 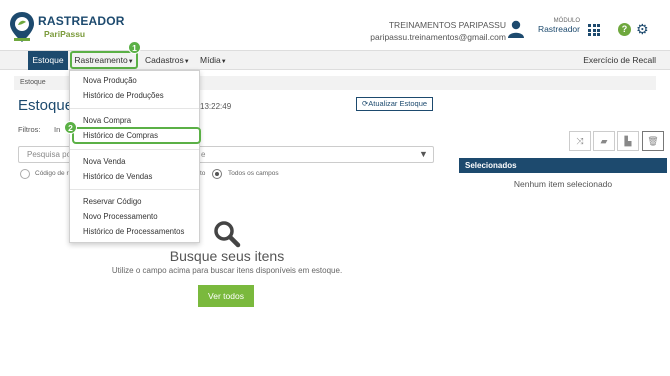 What do you see at coordinates (101, 60) in the screenshot?
I see `nav-rastreamento-label: Rastreamento` at bounding box center [101, 60].